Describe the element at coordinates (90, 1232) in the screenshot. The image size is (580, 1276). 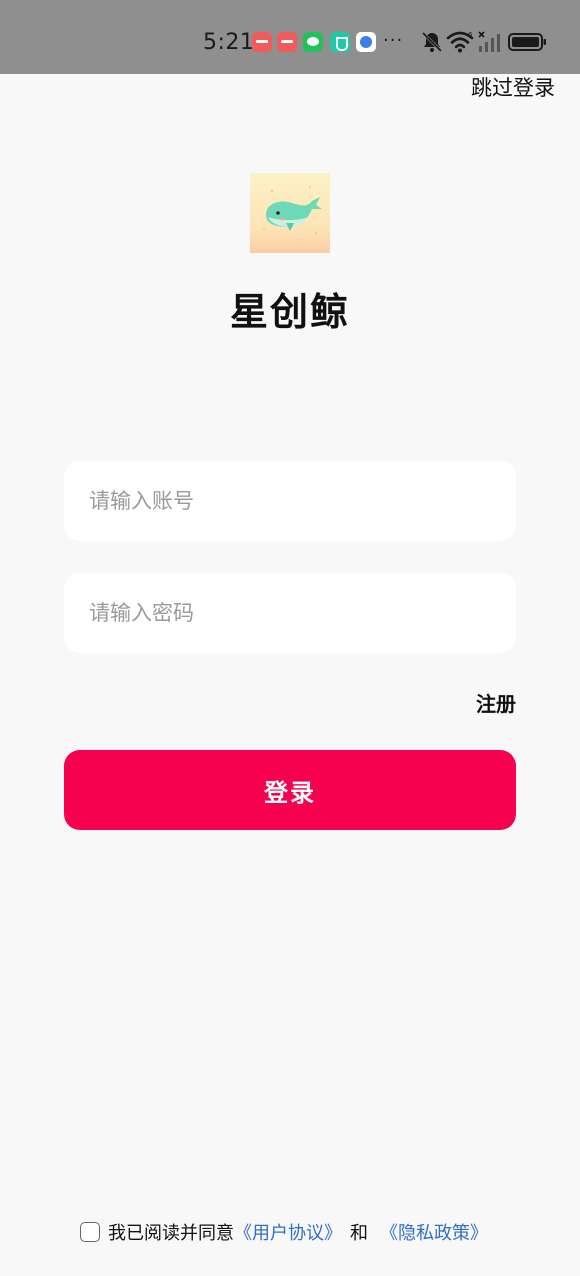
I see `agreement-checkbox` at that location.